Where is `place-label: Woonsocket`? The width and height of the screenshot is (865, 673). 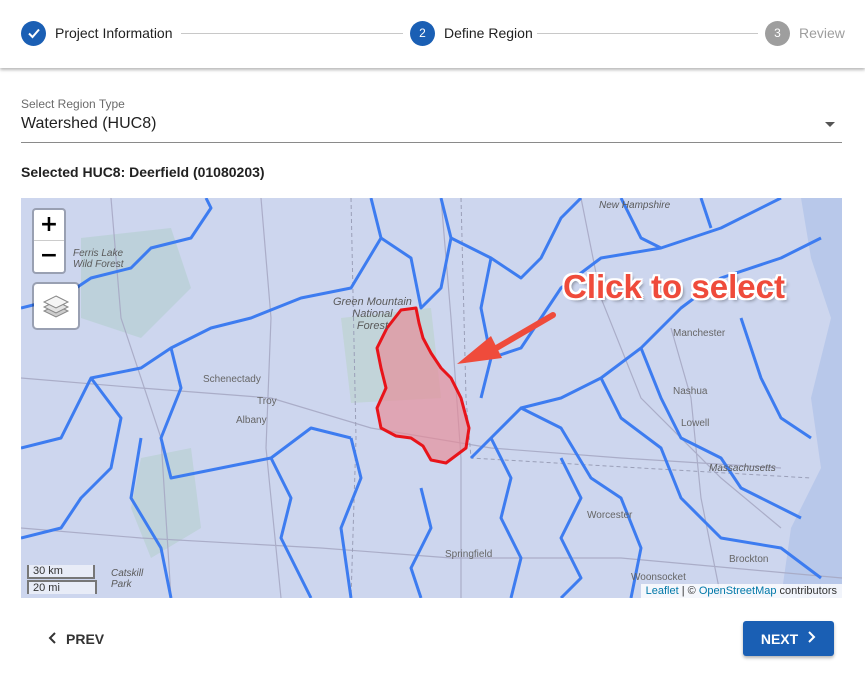
place-label: Woonsocket is located at coordinates (658, 577).